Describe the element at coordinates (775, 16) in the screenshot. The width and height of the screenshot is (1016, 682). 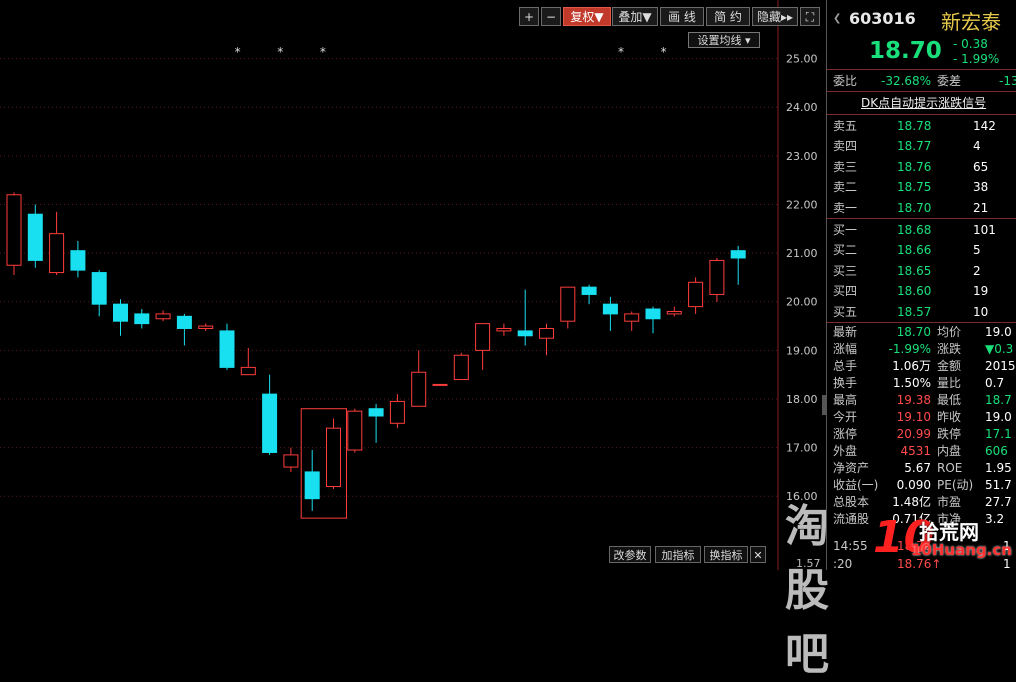
I see `hide-panel-button: 隐藏▸▸` at that location.